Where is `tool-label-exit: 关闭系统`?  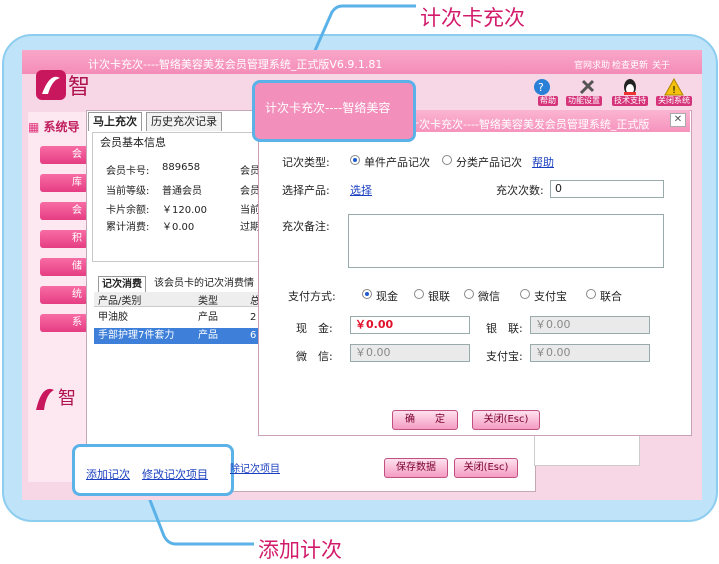
tool-label-exit: 关闭系统 is located at coordinates (674, 101).